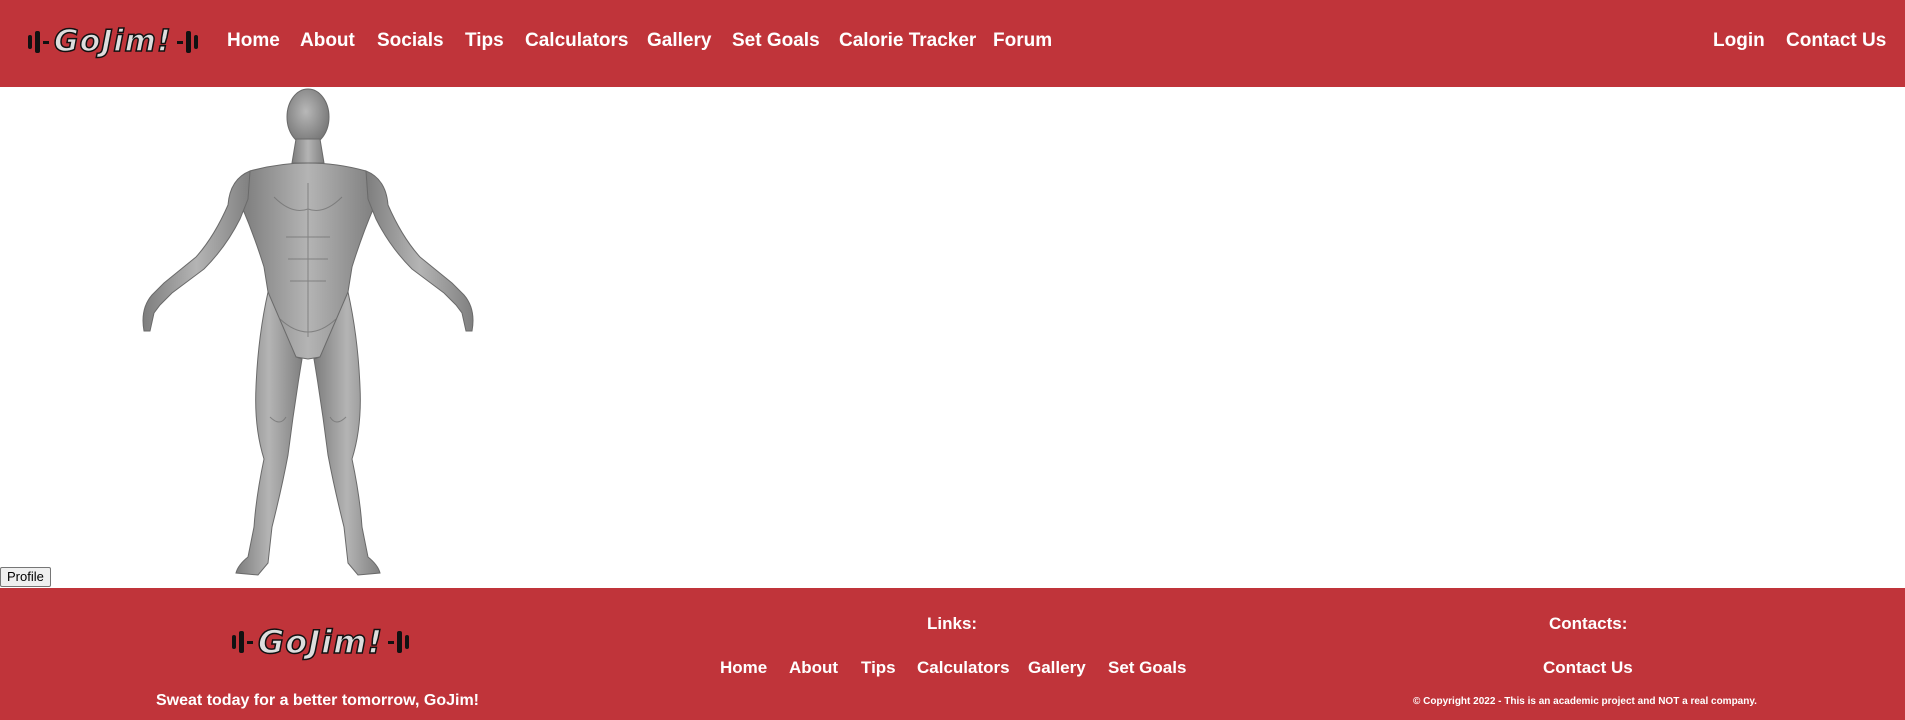 This screenshot has width=1905, height=720. What do you see at coordinates (484, 41) in the screenshot?
I see `nav-tips: Tips` at bounding box center [484, 41].